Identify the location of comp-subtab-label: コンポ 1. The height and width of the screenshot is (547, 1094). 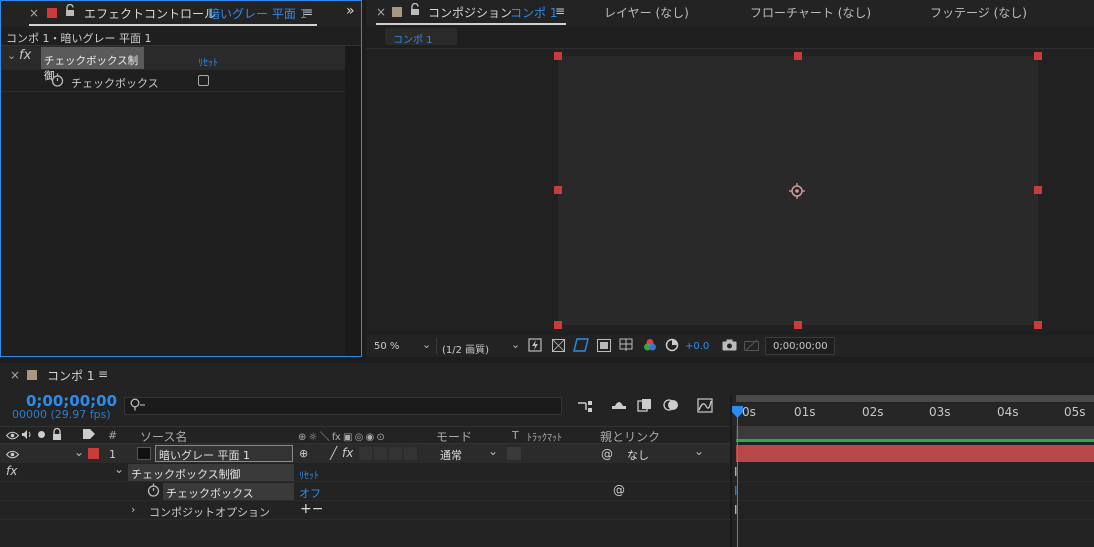
(413, 40).